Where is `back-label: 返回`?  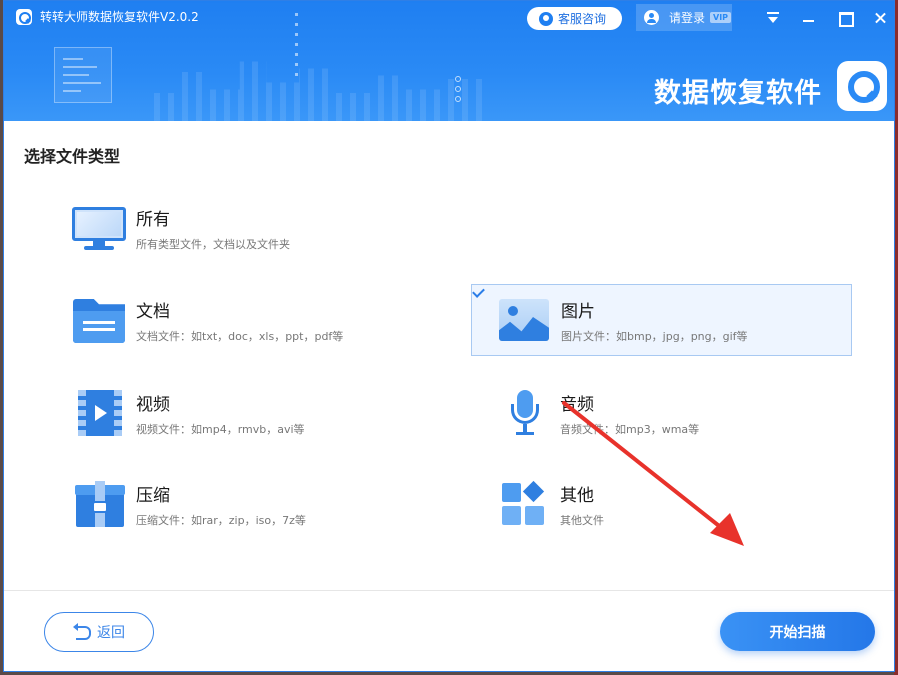 back-label: 返回 is located at coordinates (111, 633).